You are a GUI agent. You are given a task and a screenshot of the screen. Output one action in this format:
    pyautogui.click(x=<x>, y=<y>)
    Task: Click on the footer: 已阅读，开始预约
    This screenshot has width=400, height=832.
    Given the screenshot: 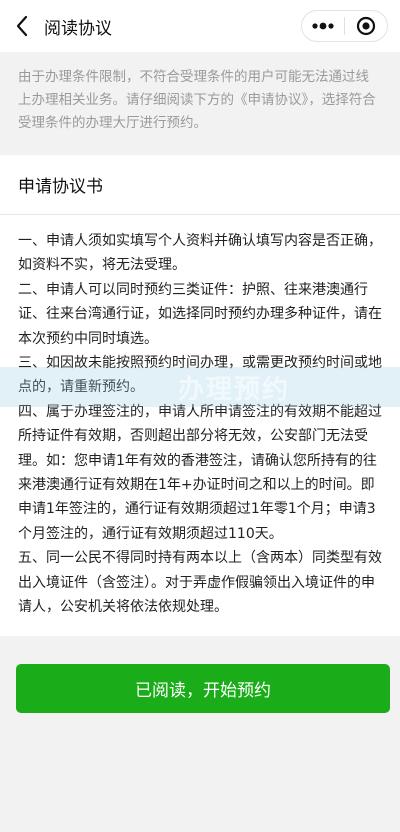 What is the action you would take?
    pyautogui.click(x=200, y=674)
    